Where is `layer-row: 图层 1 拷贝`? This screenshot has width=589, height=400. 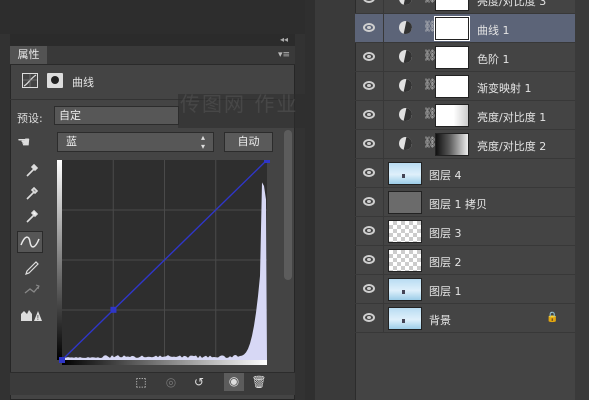
layer-row: 图层 1 拷贝 is located at coordinates (465, 202).